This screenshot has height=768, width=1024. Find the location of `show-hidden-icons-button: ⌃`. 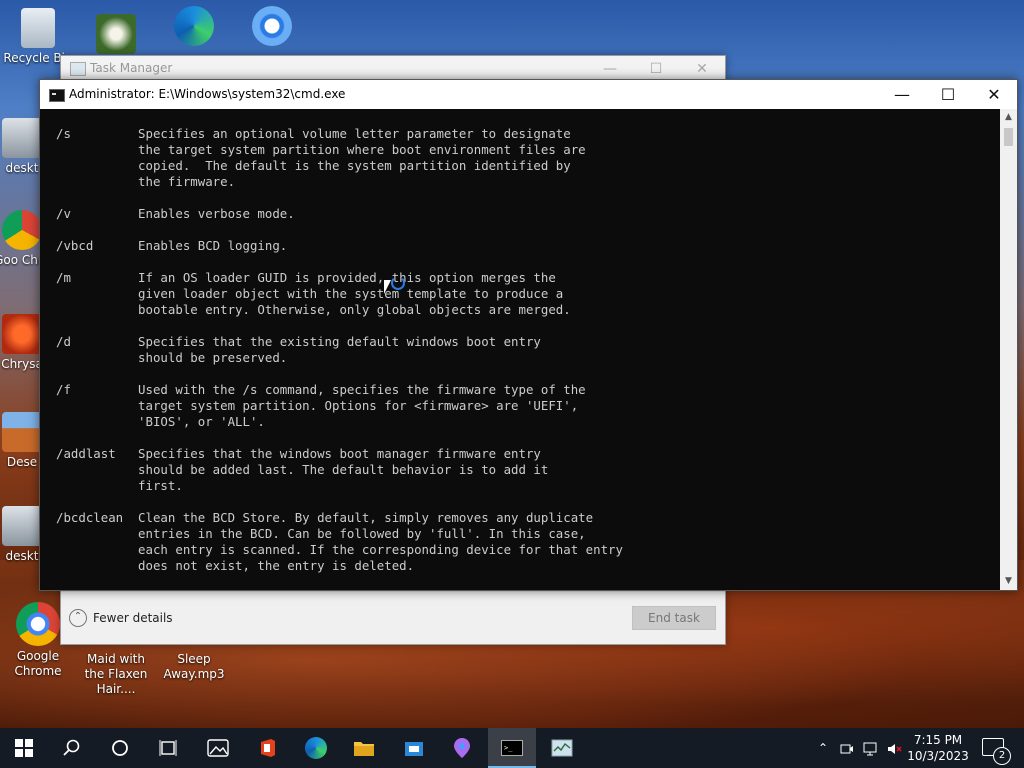

show-hidden-icons-button: ⌃ is located at coordinates (823, 748).